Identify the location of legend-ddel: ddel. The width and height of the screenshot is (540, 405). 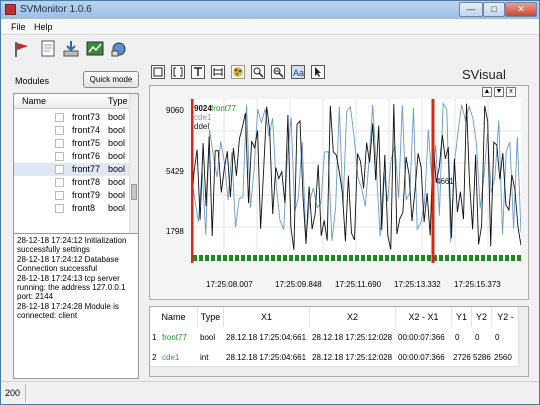
(202, 126).